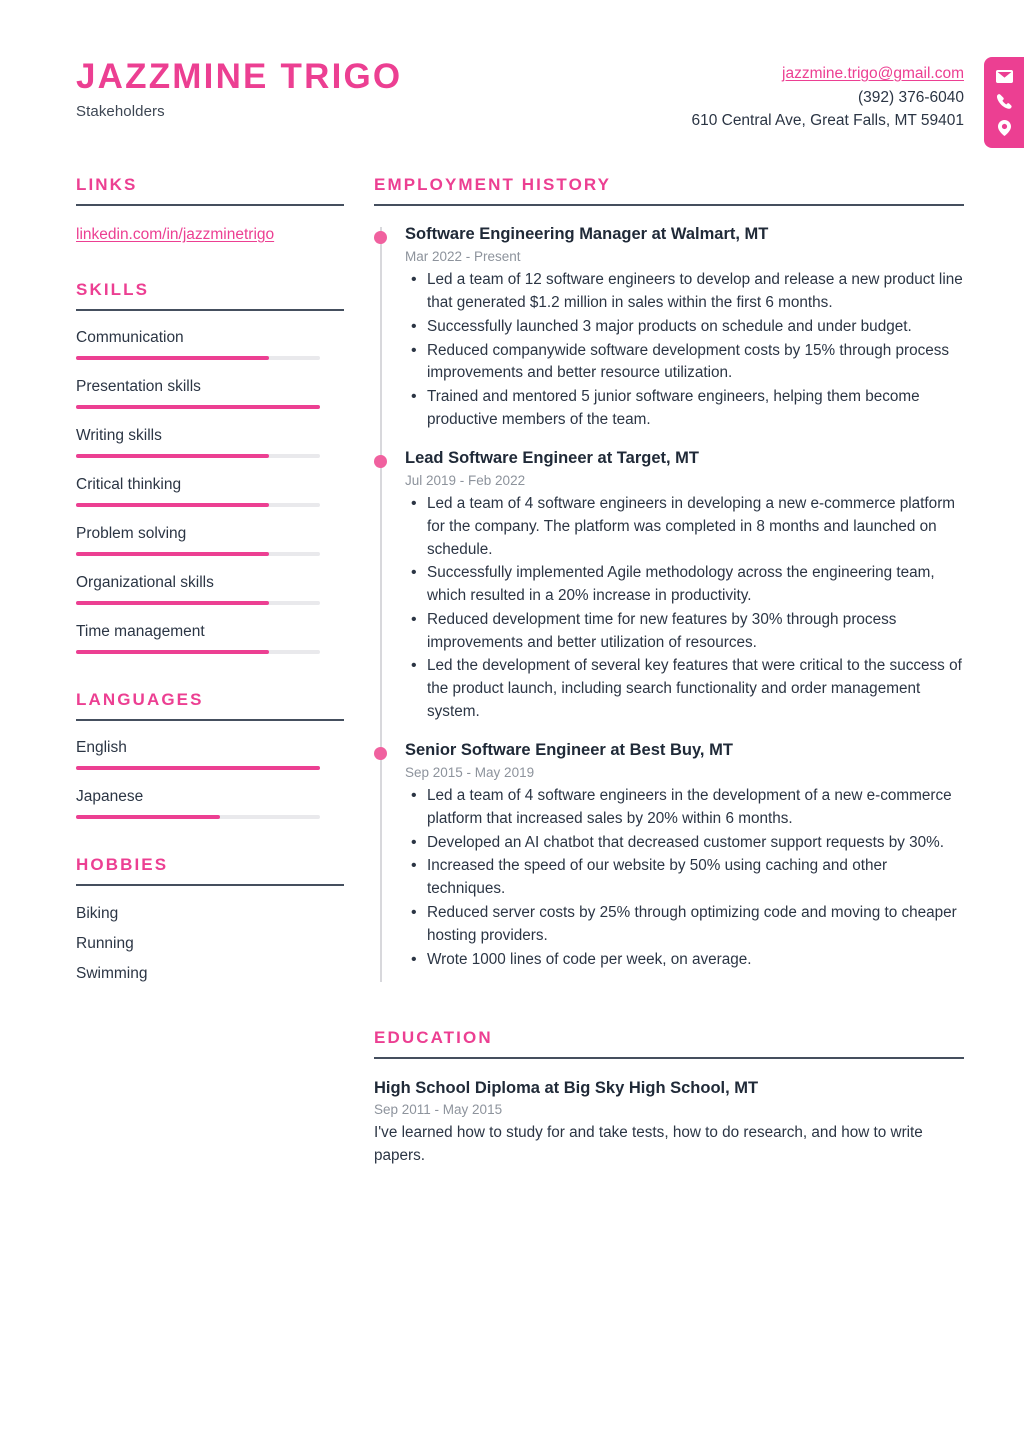 This screenshot has width=1024, height=1447. I want to click on skill-item: Communication, so click(203, 344).